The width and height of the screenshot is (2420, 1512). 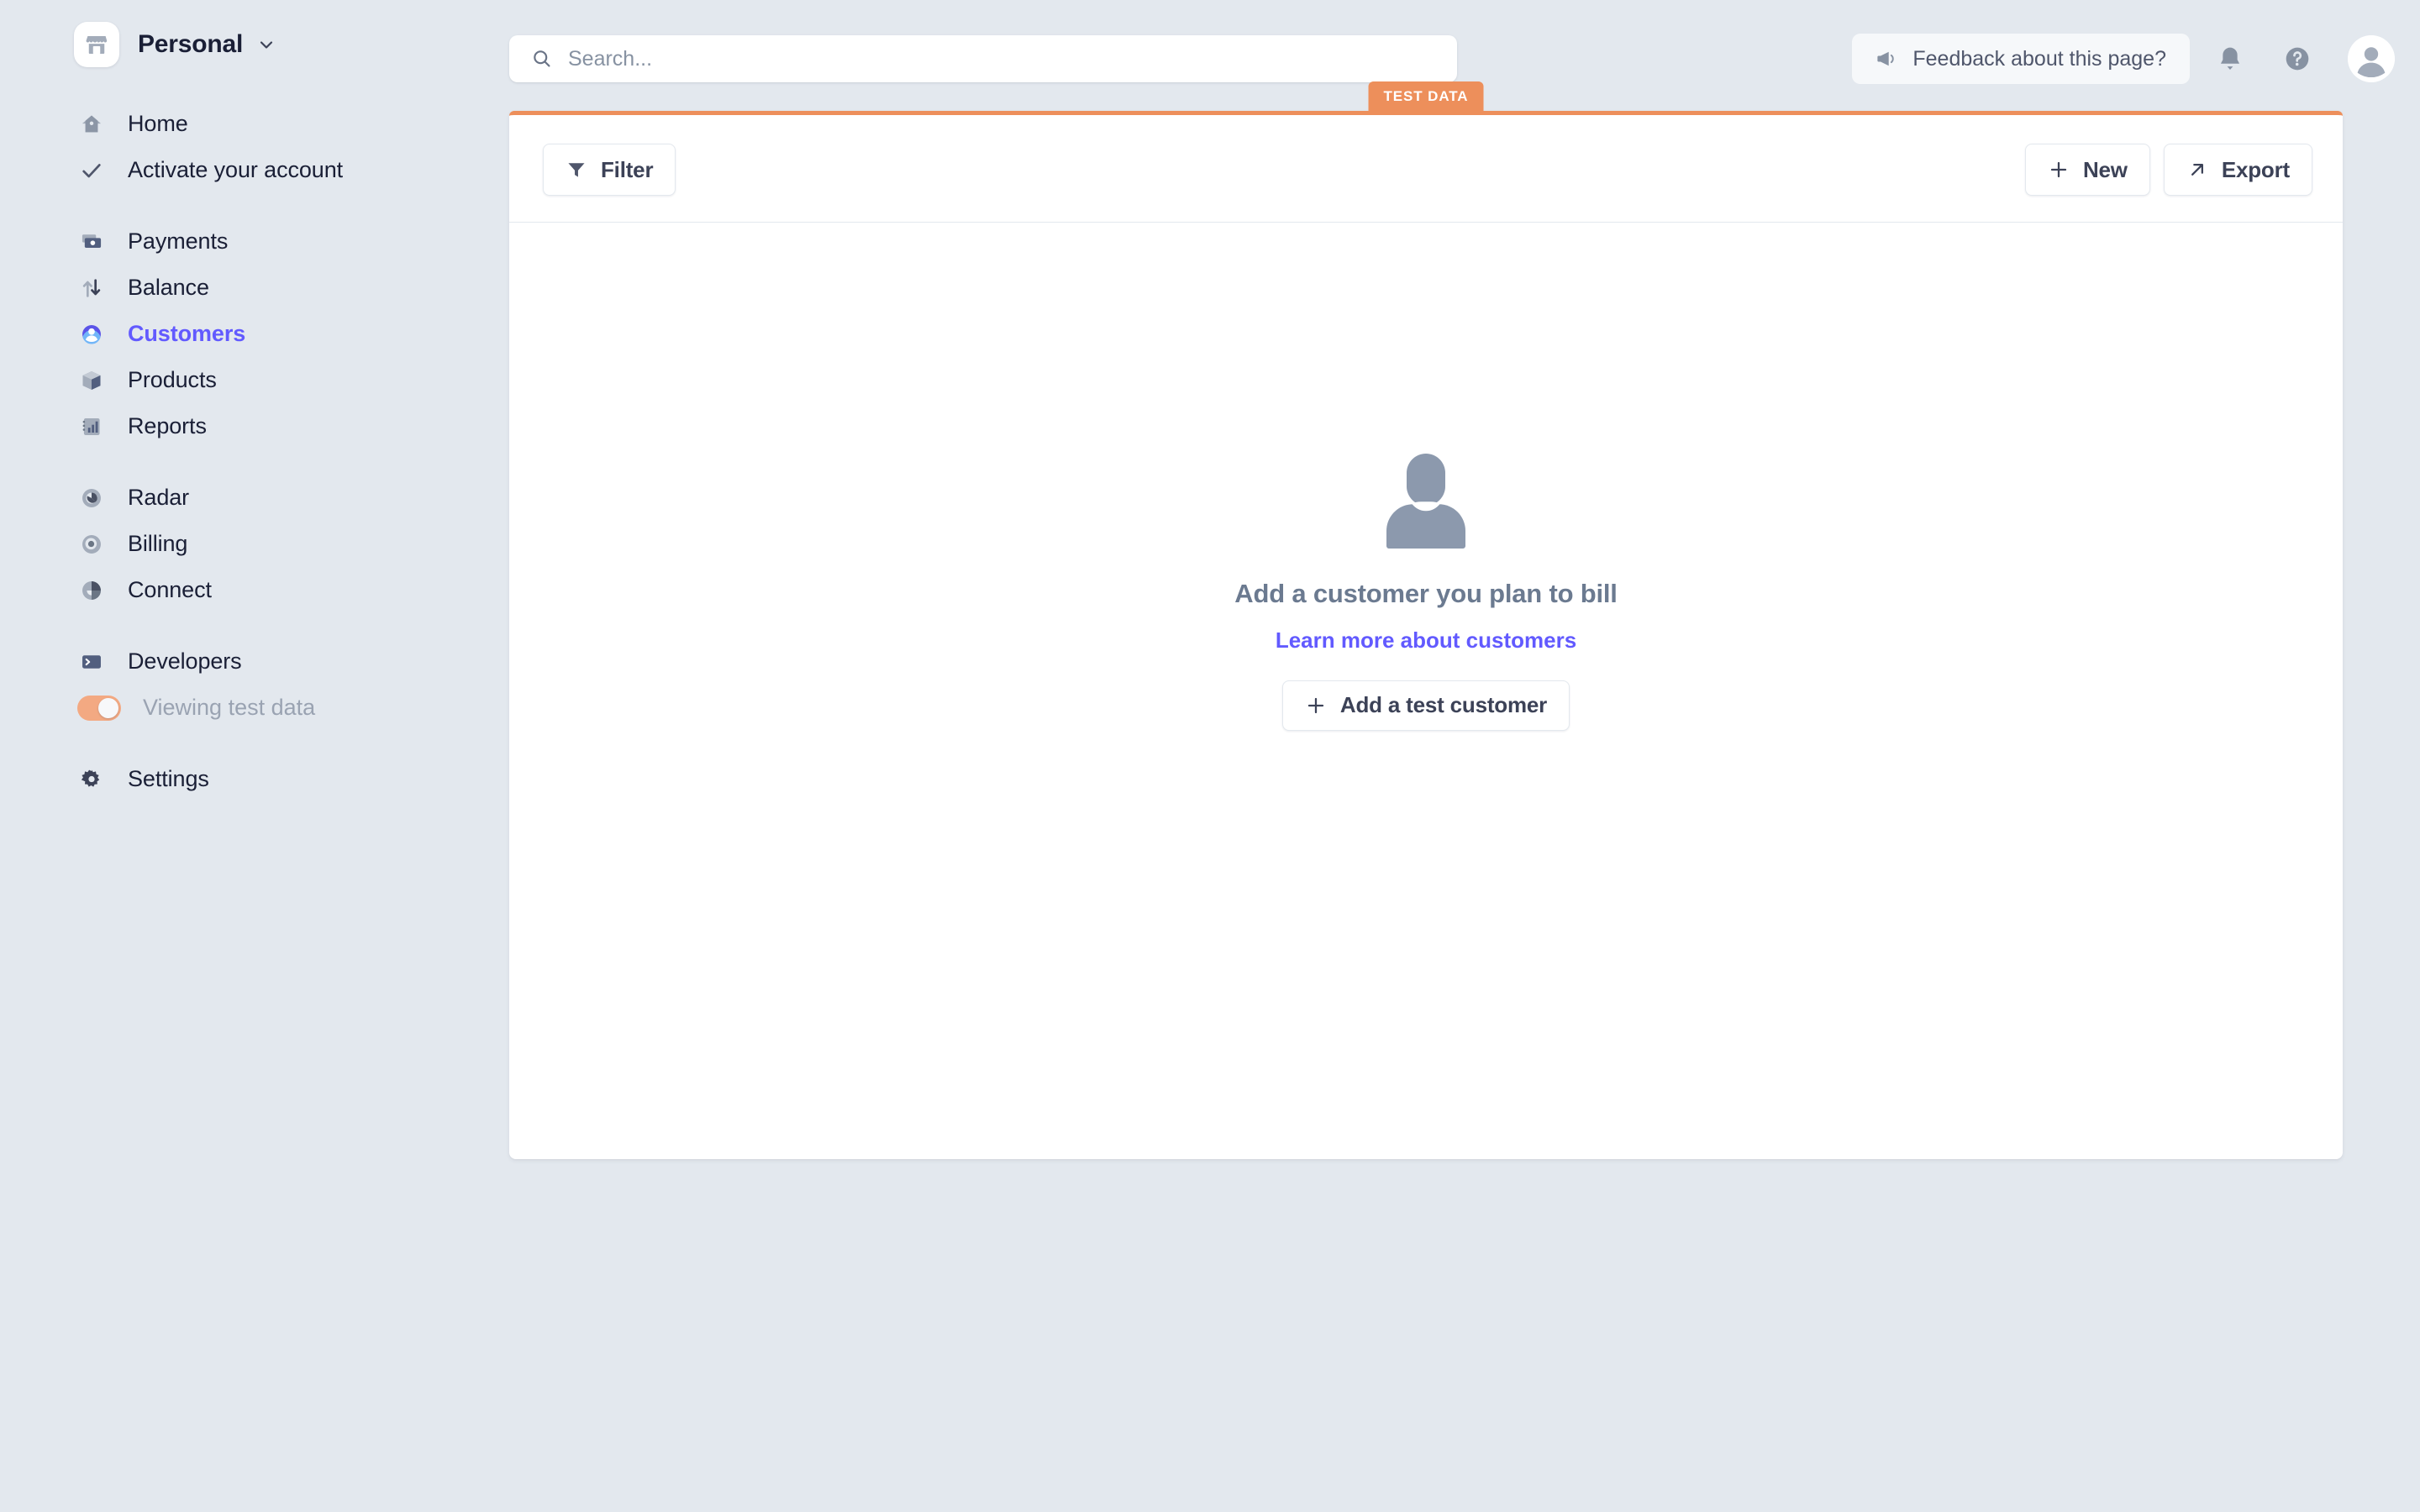 What do you see at coordinates (255, 426) in the screenshot?
I see `sidebar-item-reports: Reports` at bounding box center [255, 426].